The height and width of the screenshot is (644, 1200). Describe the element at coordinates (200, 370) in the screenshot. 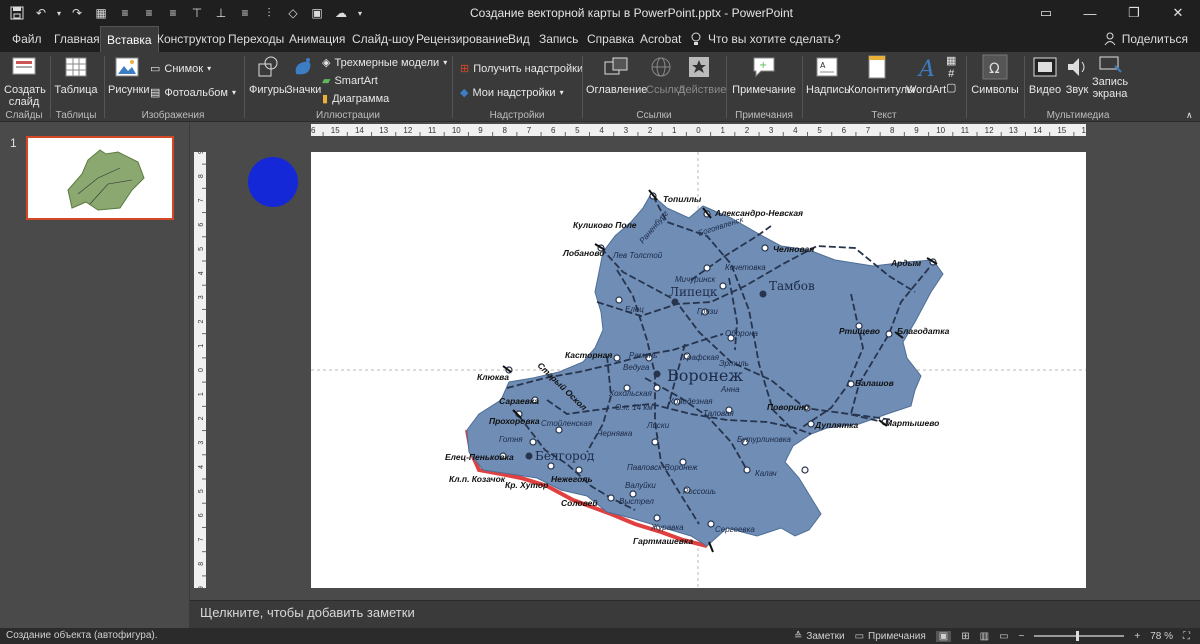

I see `vertical-ruler: 9 8 7 6 5 4 3 2 1 0 1 2 3 4 5 6 7 8 9` at that location.